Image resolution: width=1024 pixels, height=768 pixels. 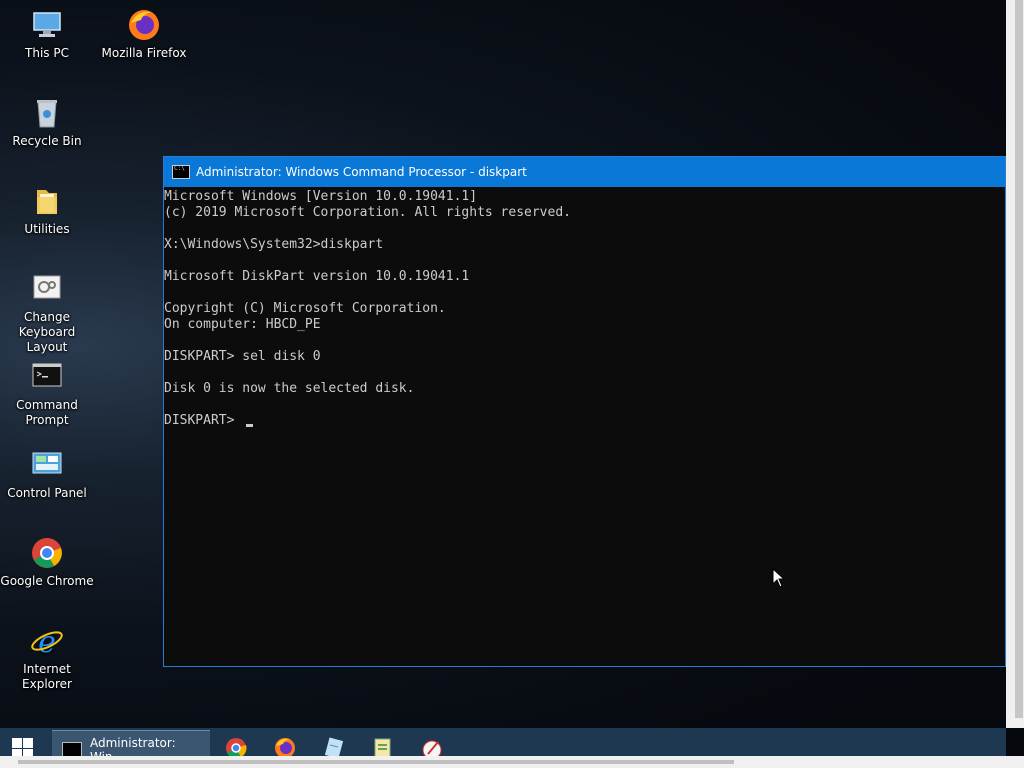 I want to click on recycle-bin-icon, so click(x=47, y=113).